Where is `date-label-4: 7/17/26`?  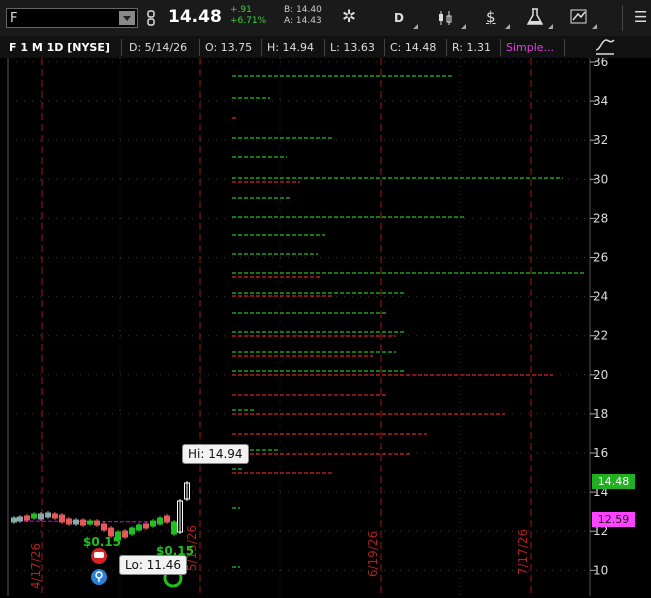 date-label-4: 7/17/26 is located at coordinates (523, 552).